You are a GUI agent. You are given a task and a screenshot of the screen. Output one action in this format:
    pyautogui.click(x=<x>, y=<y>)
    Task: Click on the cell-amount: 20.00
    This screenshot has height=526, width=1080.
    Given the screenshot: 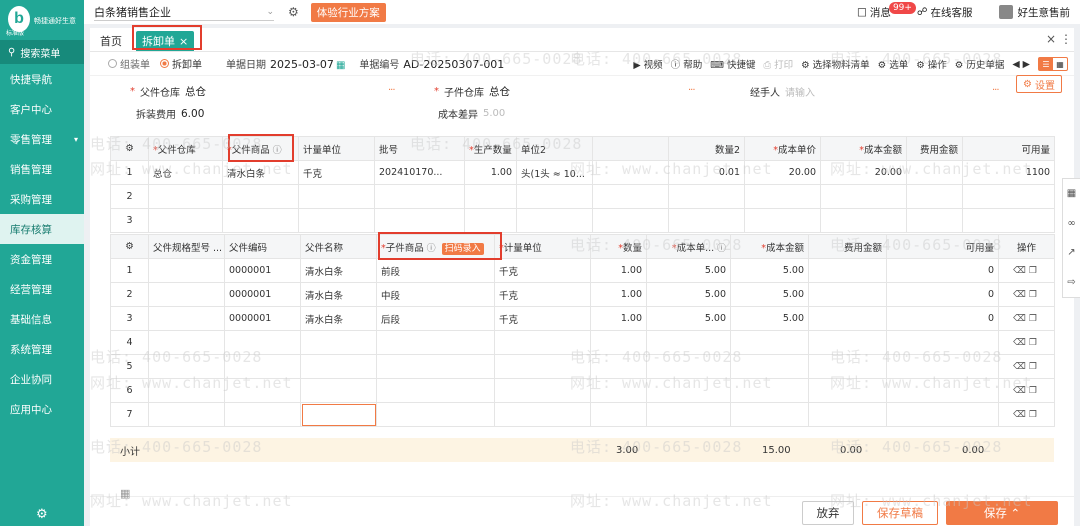 What is the action you would take?
    pyautogui.click(x=863, y=172)
    